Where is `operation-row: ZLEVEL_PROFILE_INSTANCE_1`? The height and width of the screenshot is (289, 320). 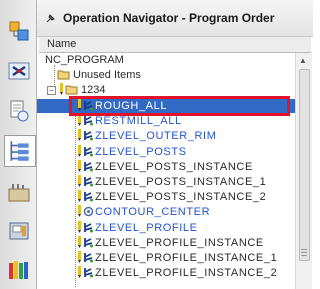
operation-row: ZLEVEL_PROFILE_INSTANCE_1 is located at coordinates (166, 258).